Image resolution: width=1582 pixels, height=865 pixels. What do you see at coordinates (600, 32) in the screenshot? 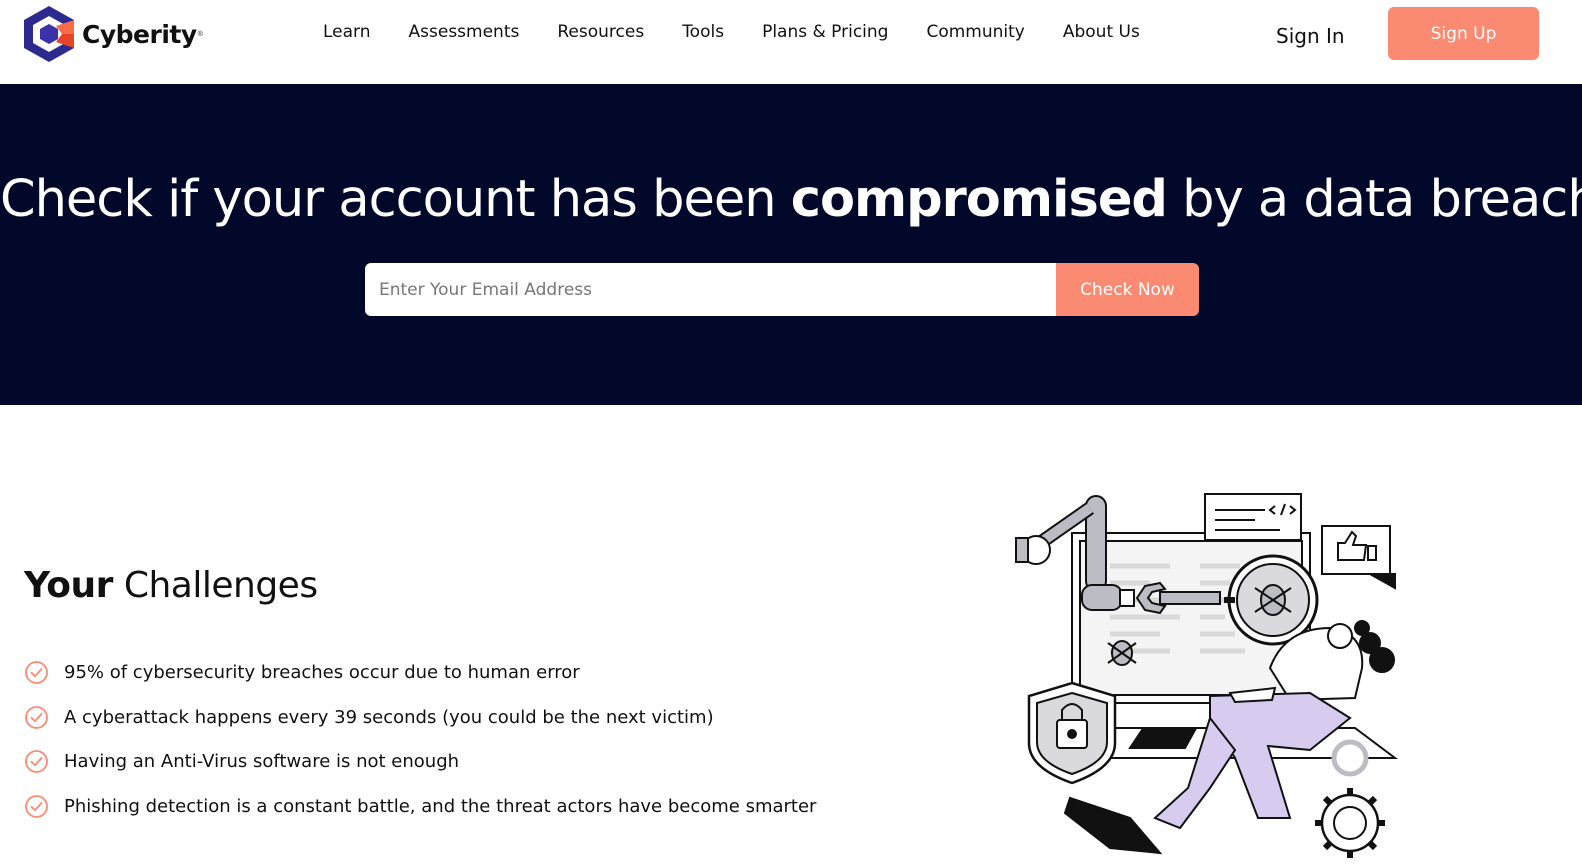
I see `nav-item-resources: Resources` at bounding box center [600, 32].